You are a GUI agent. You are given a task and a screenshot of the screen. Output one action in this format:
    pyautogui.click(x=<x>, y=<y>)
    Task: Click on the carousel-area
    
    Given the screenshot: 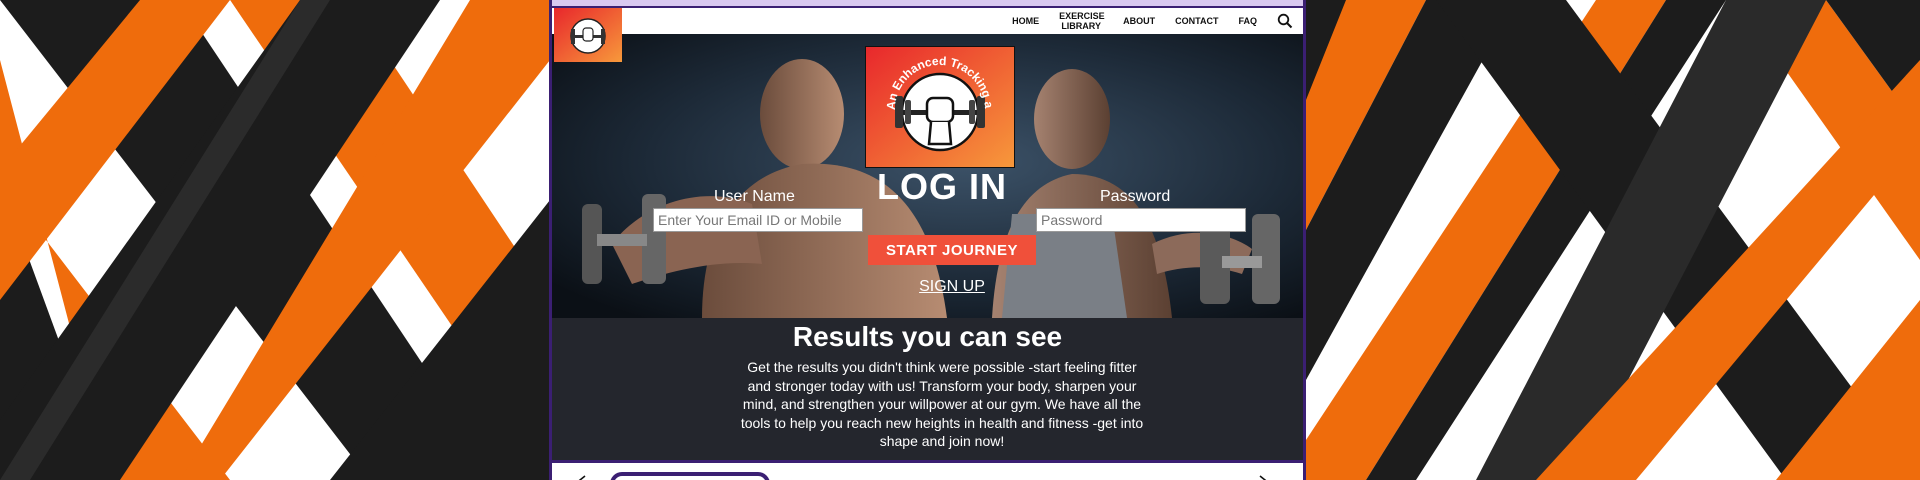 What is the action you would take?
    pyautogui.click(x=927, y=470)
    